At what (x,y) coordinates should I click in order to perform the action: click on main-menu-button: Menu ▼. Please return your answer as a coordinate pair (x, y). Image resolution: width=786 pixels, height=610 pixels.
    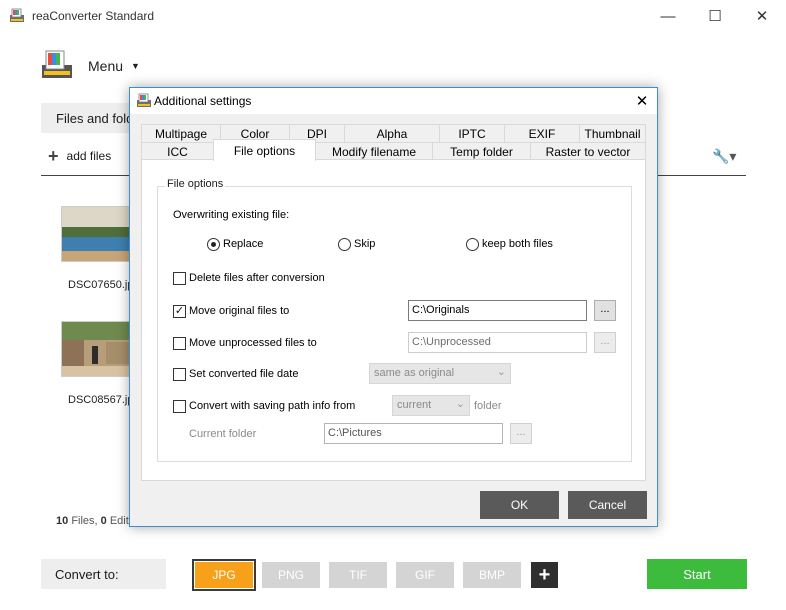
    Looking at the image, I should click on (90, 66).